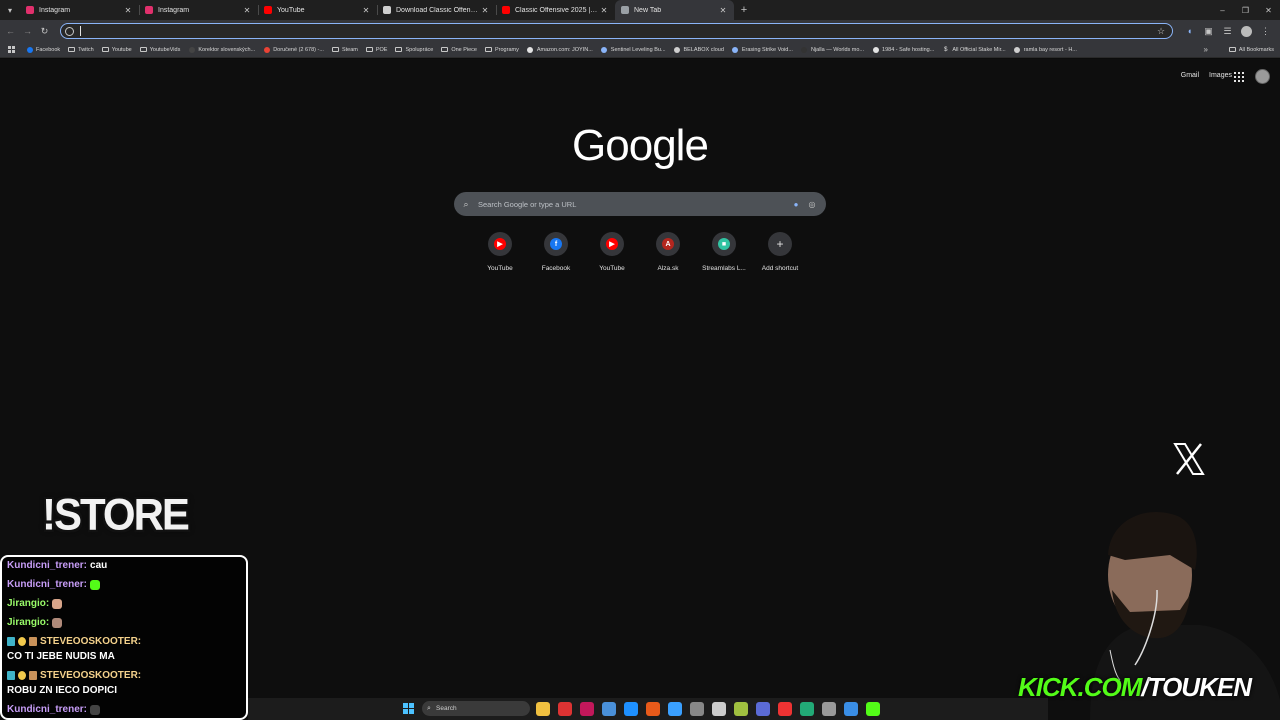 The width and height of the screenshot is (1280, 720). Describe the element at coordinates (502, 50) in the screenshot. I see `bookmark-item: Programy` at that location.